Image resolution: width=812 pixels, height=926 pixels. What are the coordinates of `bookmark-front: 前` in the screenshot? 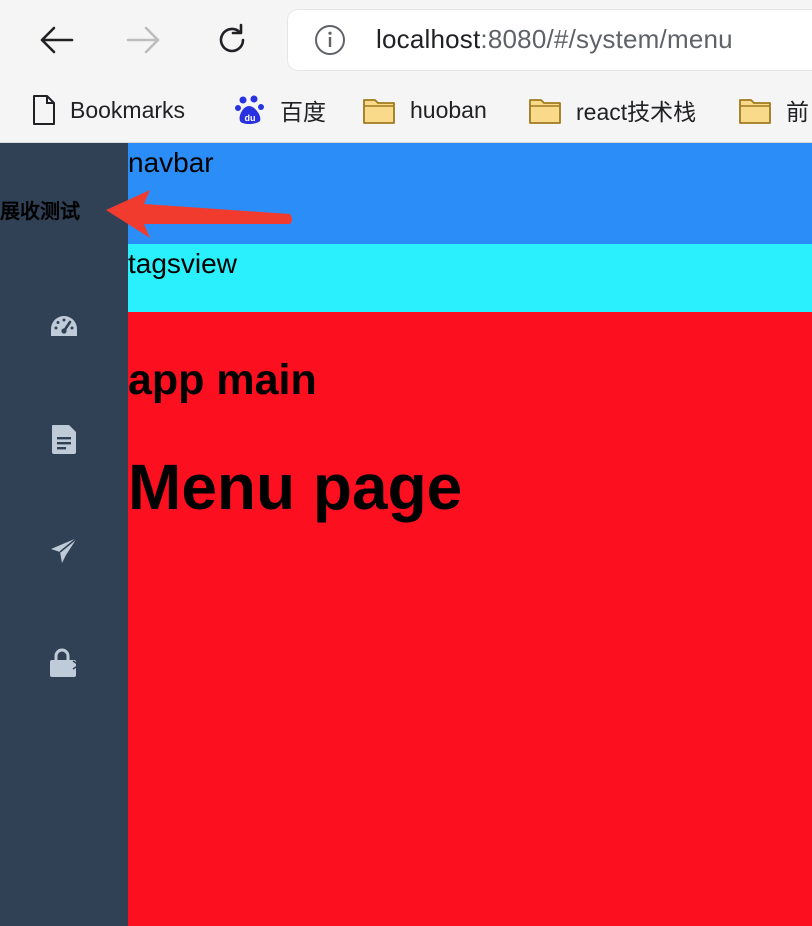 It's located at (773, 110).